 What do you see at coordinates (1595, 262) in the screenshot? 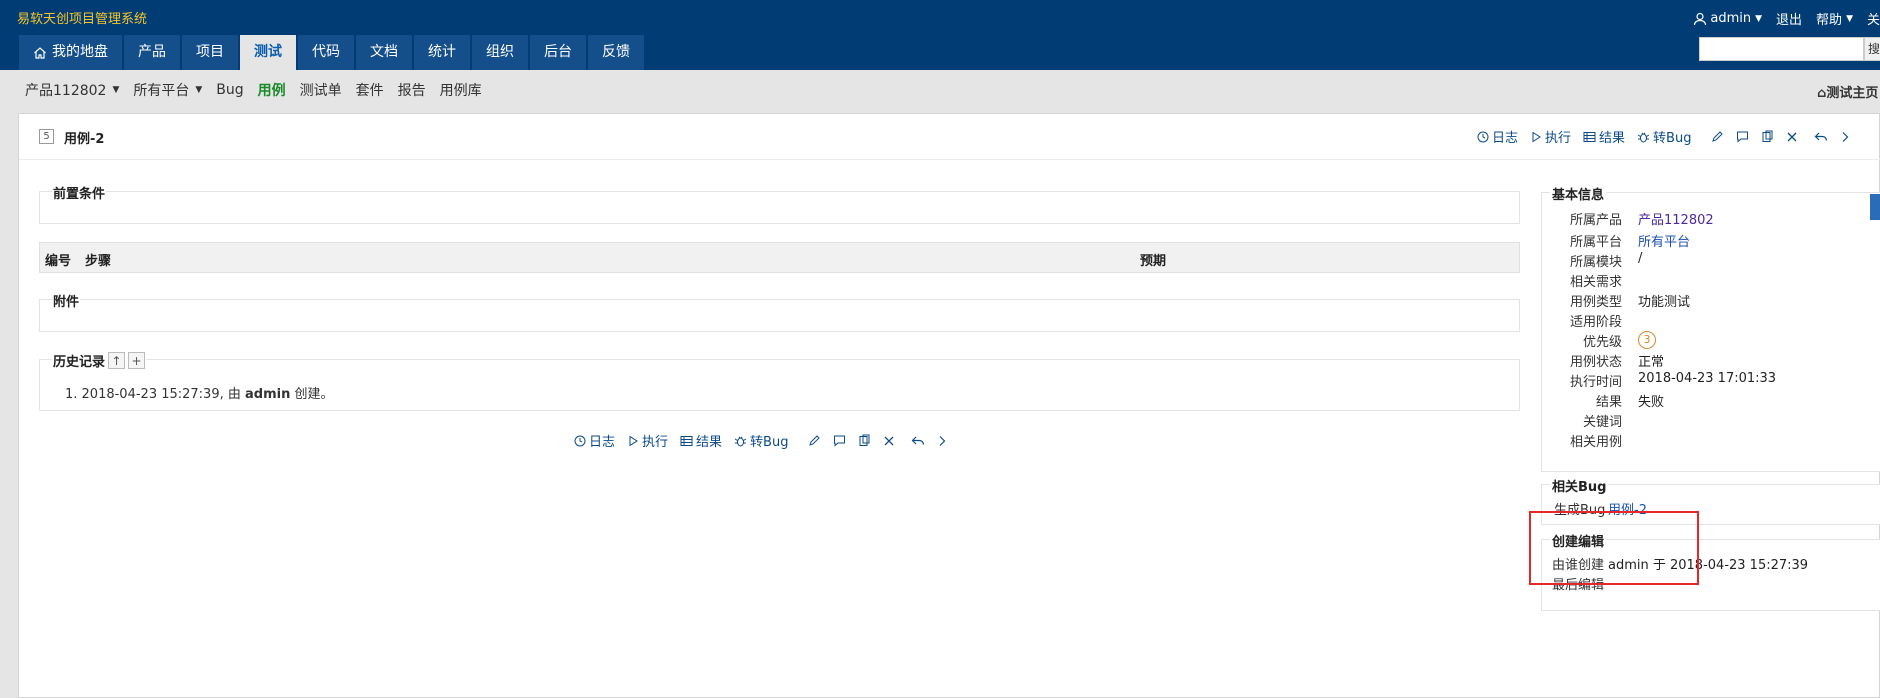
I see `info-key: 所属模块` at bounding box center [1595, 262].